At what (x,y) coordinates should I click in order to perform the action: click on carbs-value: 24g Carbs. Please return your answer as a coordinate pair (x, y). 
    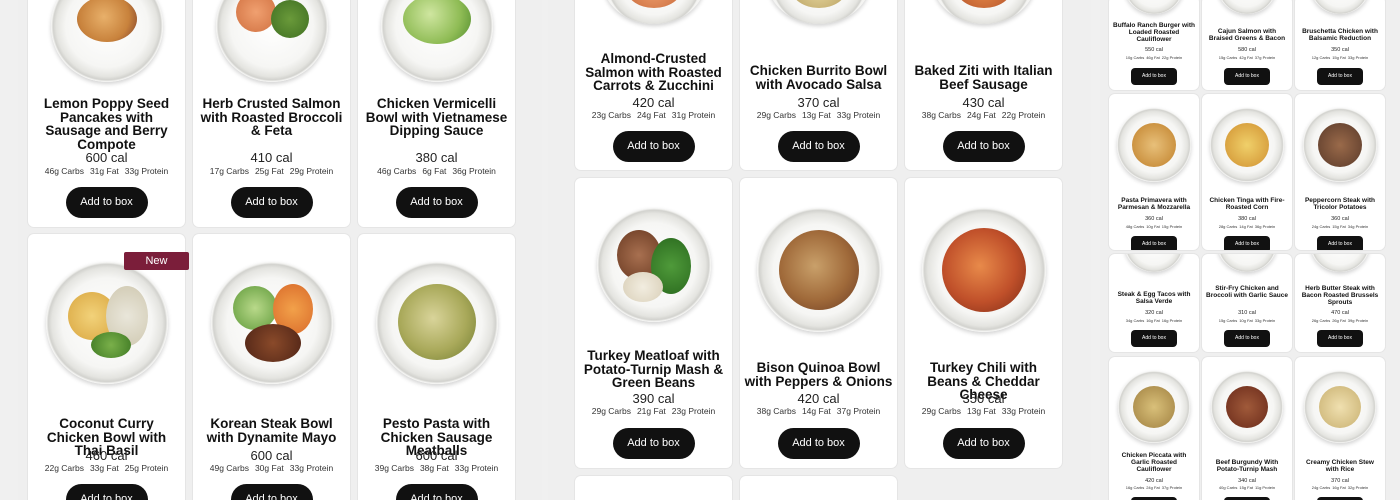
    Looking at the image, I should click on (1321, 226).